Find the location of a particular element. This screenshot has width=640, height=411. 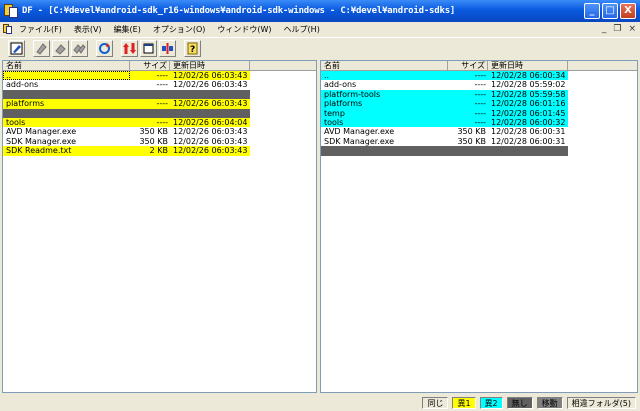

copy-both-button is located at coordinates (79, 48).